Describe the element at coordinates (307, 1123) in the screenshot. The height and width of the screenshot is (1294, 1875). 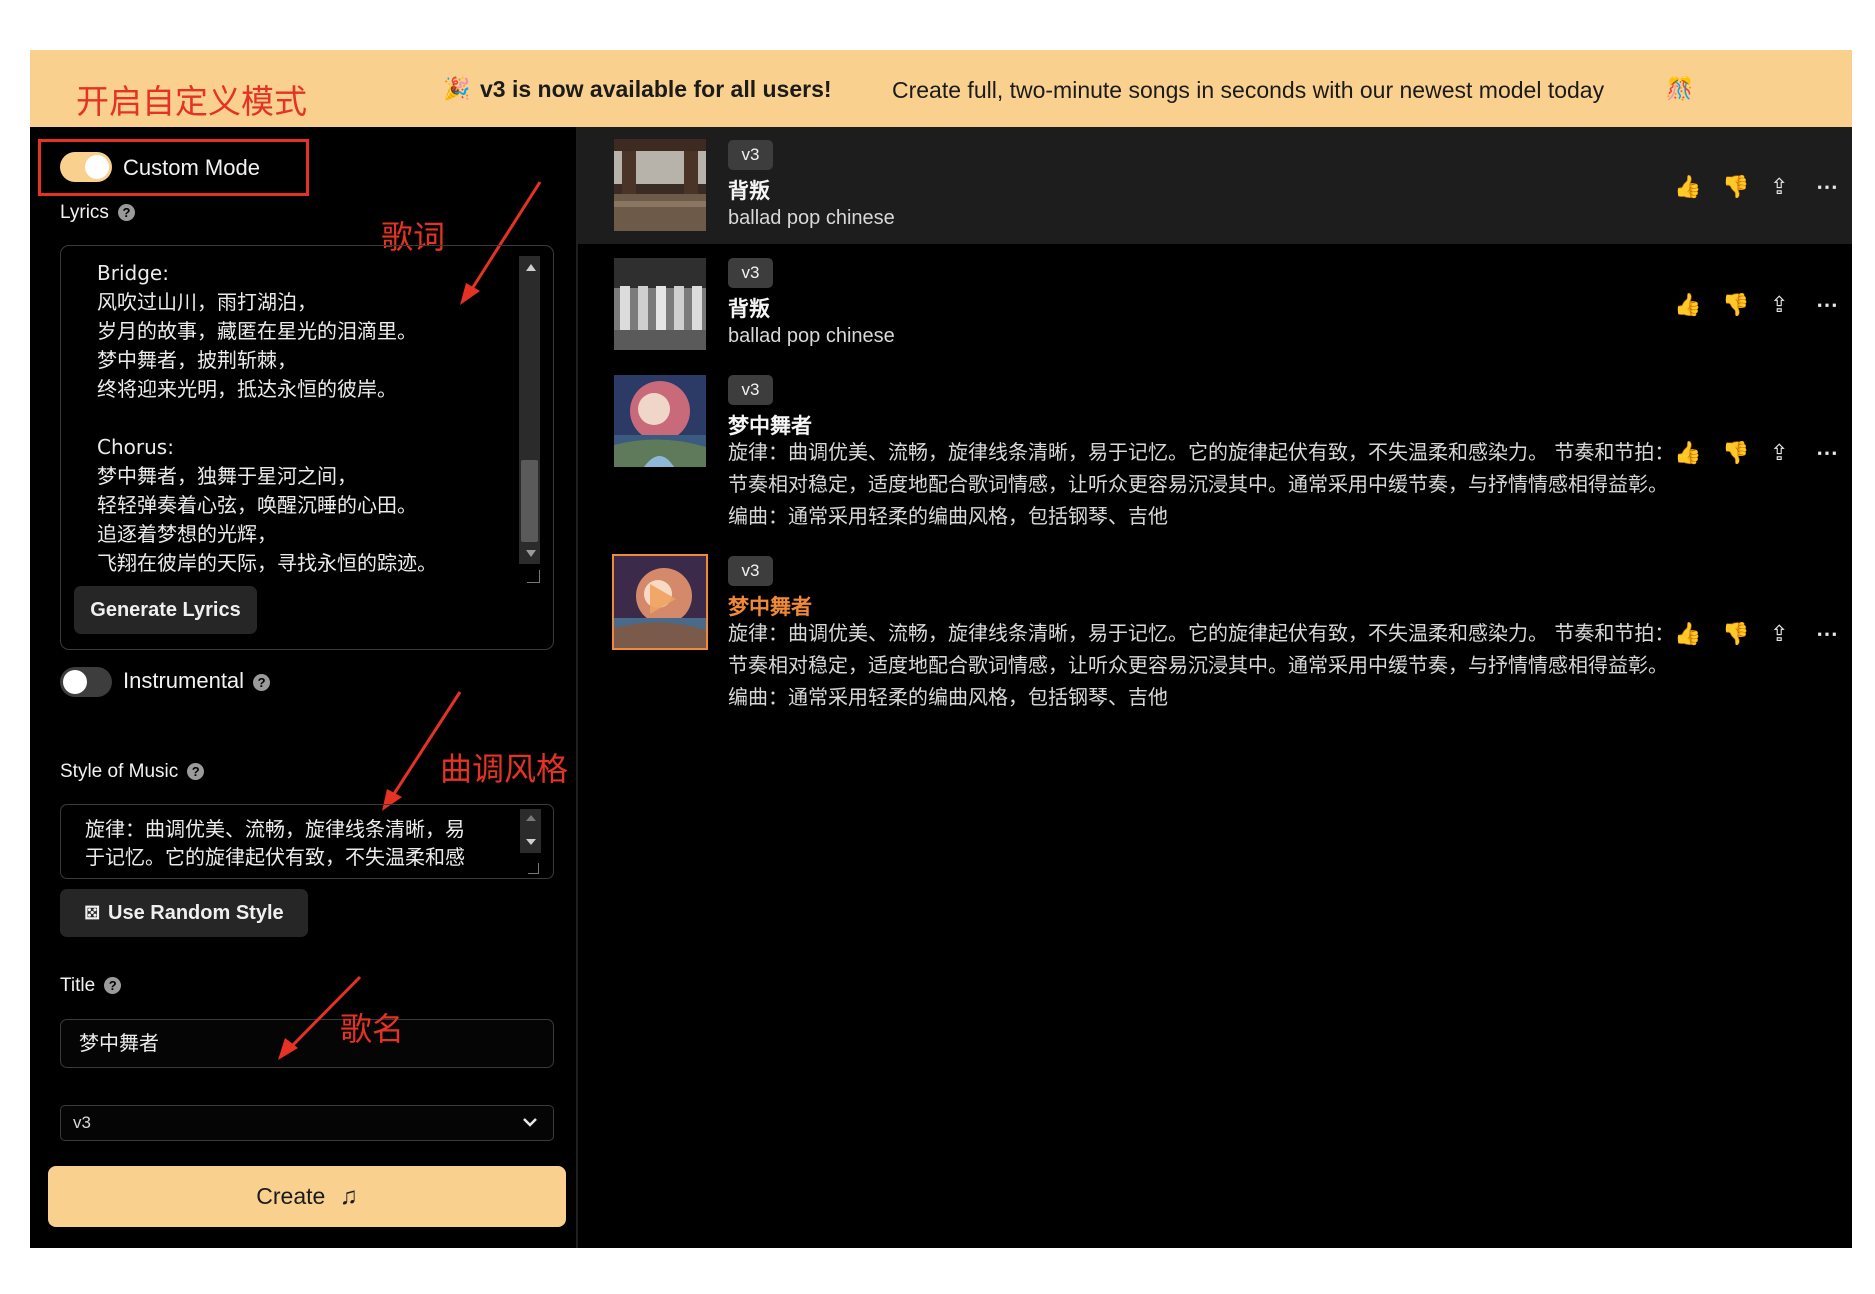
I see `model-version-select: v3` at that location.